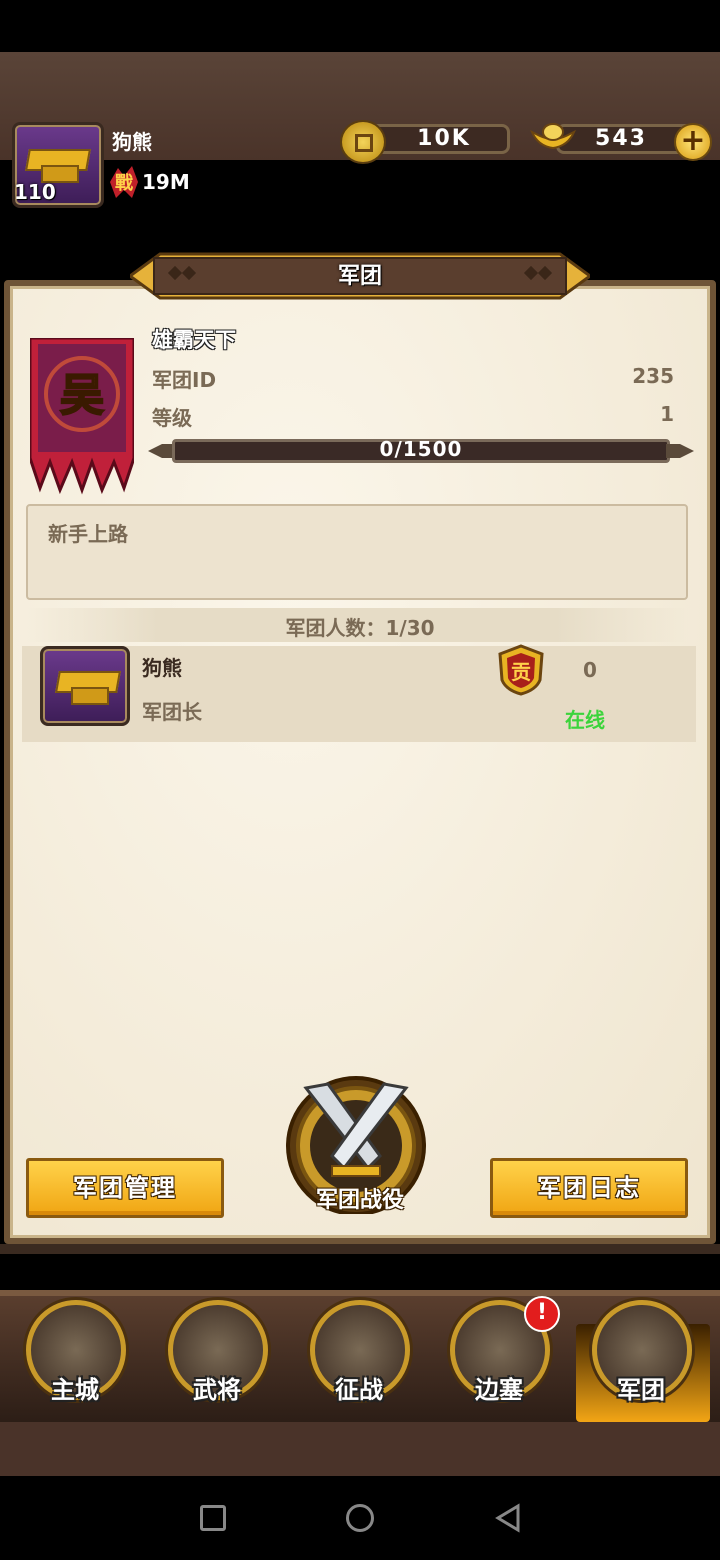  What do you see at coordinates (508, 1518) in the screenshot?
I see `back-icon` at bounding box center [508, 1518].